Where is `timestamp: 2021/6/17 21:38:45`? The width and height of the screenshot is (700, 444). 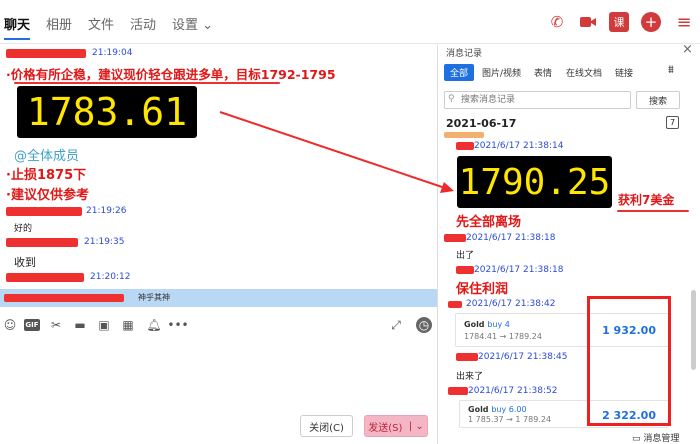
timestamp: 2021/6/17 21:38:45 is located at coordinates (523, 357).